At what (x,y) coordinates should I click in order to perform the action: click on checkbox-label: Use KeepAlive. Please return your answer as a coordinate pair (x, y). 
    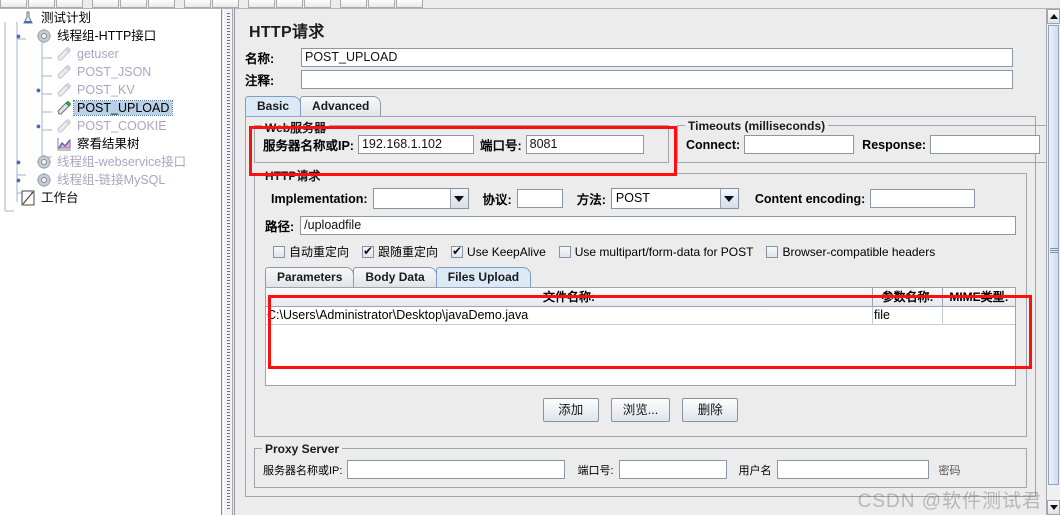
    Looking at the image, I should click on (506, 251).